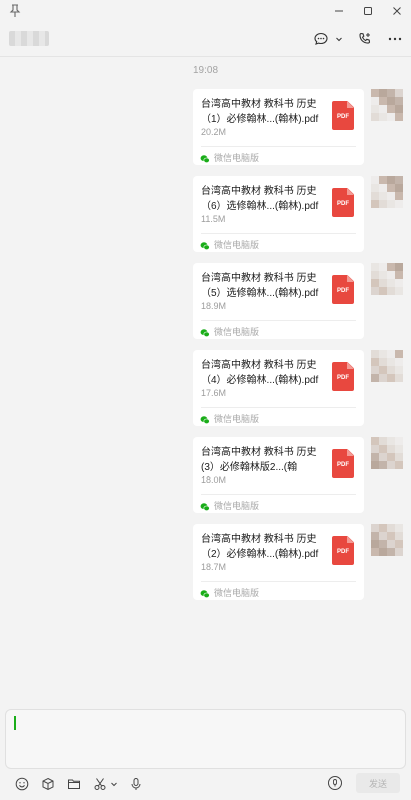 The image size is (411, 800). I want to click on file-name: 台湾高中教材 教科书 历史 （6）选修翰林...(翰林).pdf, so click(260, 199).